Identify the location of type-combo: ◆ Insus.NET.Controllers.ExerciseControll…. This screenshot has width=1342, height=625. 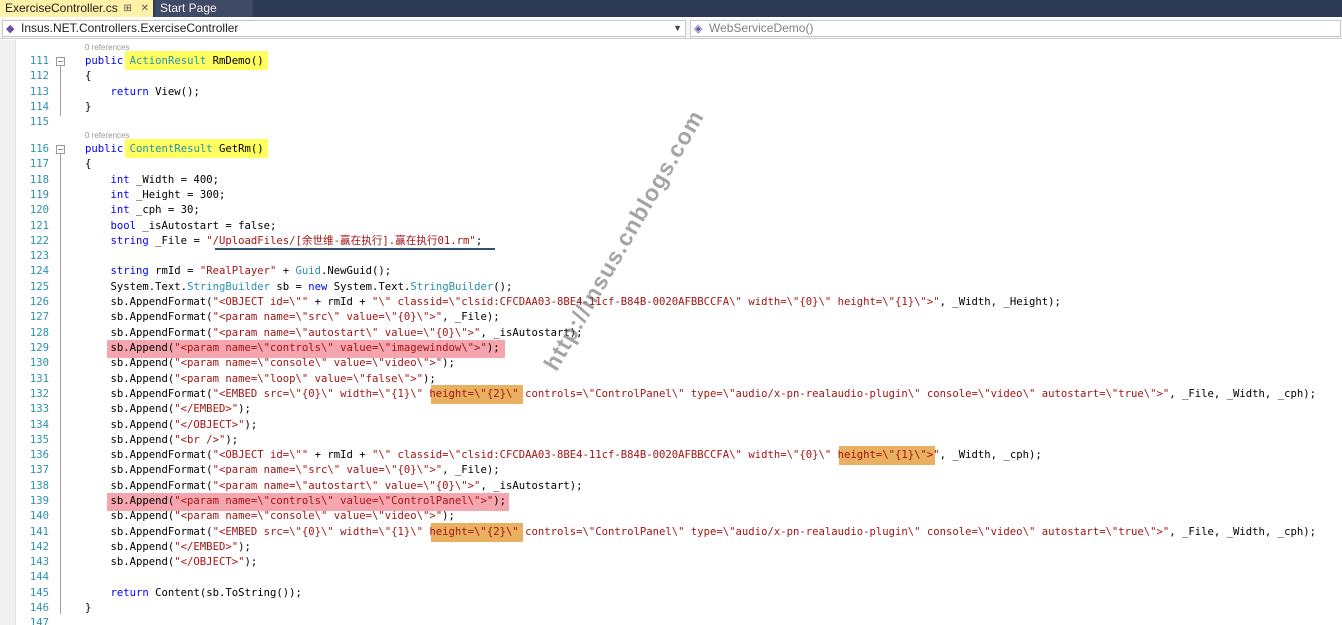
(344, 28).